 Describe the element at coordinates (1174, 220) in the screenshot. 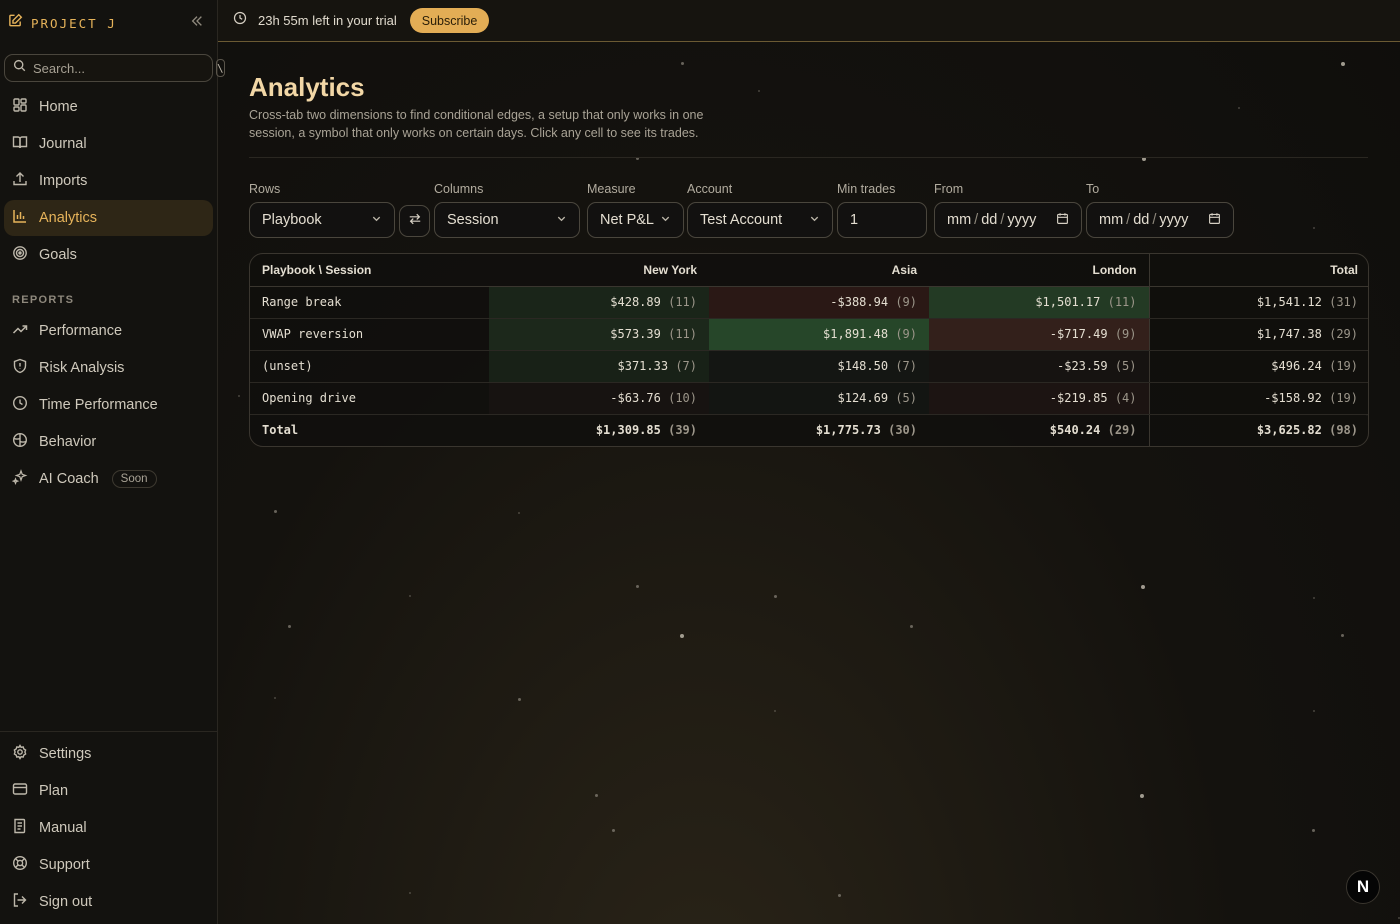

I see `to-year: yyyy` at that location.